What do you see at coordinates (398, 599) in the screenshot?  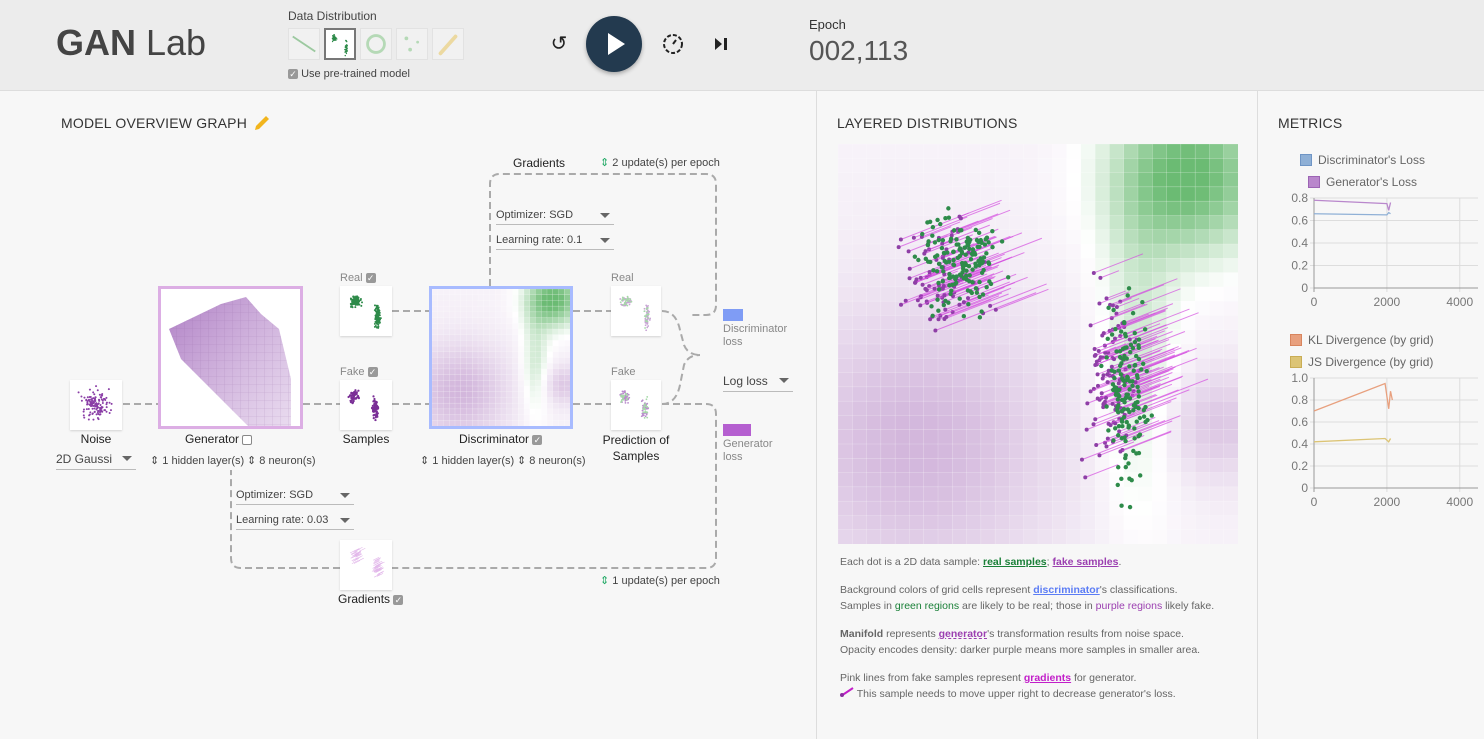 I see `gradients-checkbox: ✓` at bounding box center [398, 599].